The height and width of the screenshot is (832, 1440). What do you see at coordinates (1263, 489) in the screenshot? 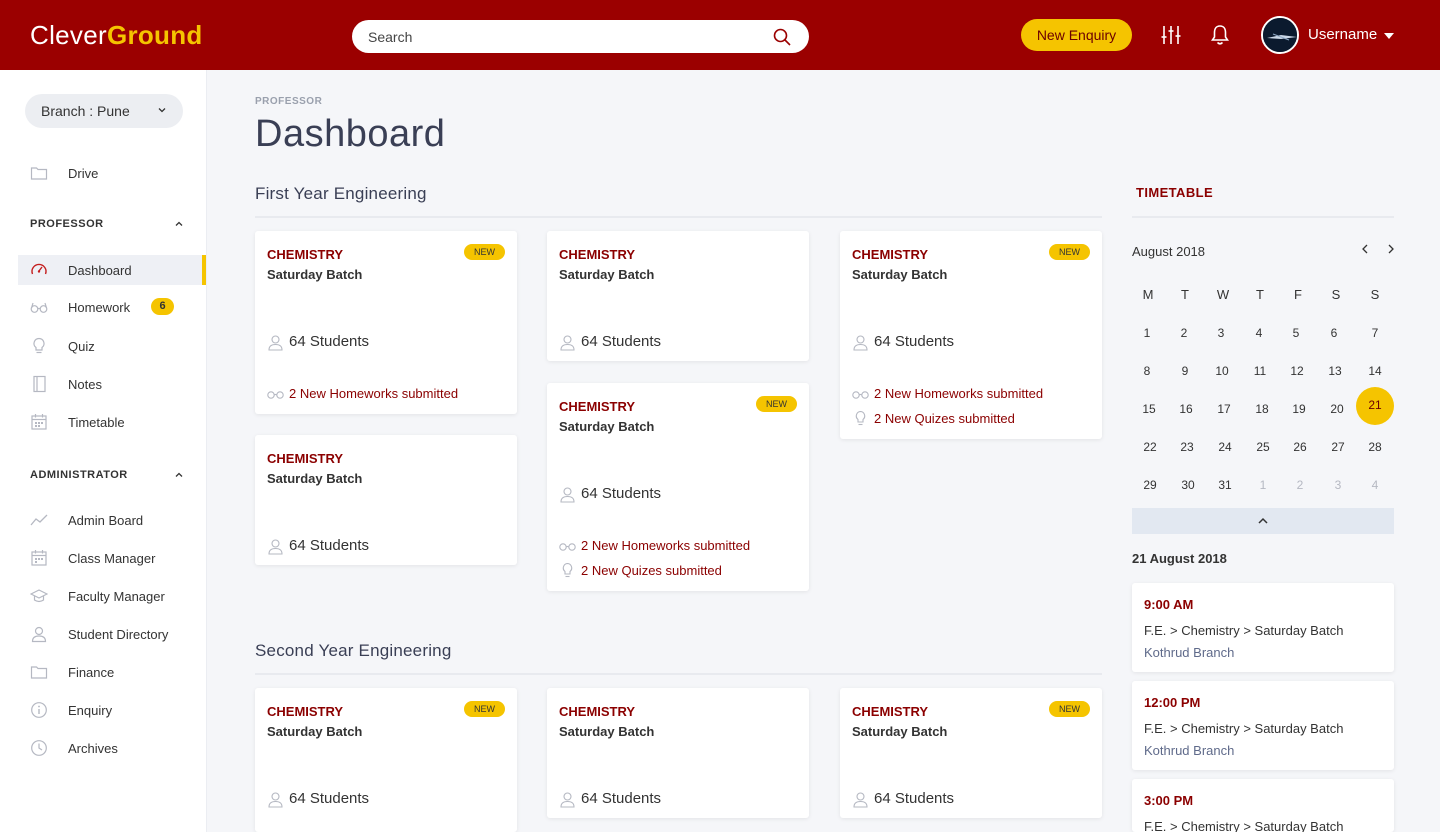
I see `calendar-day-other-month: 1` at bounding box center [1263, 489].